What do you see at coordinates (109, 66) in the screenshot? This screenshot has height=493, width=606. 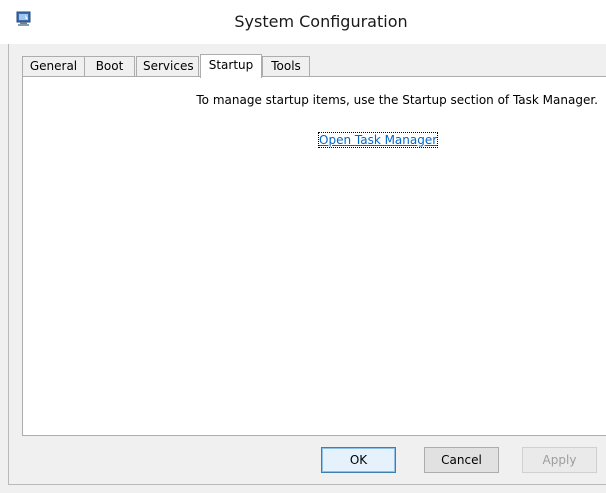 I see `tab-boot: Boot` at bounding box center [109, 66].